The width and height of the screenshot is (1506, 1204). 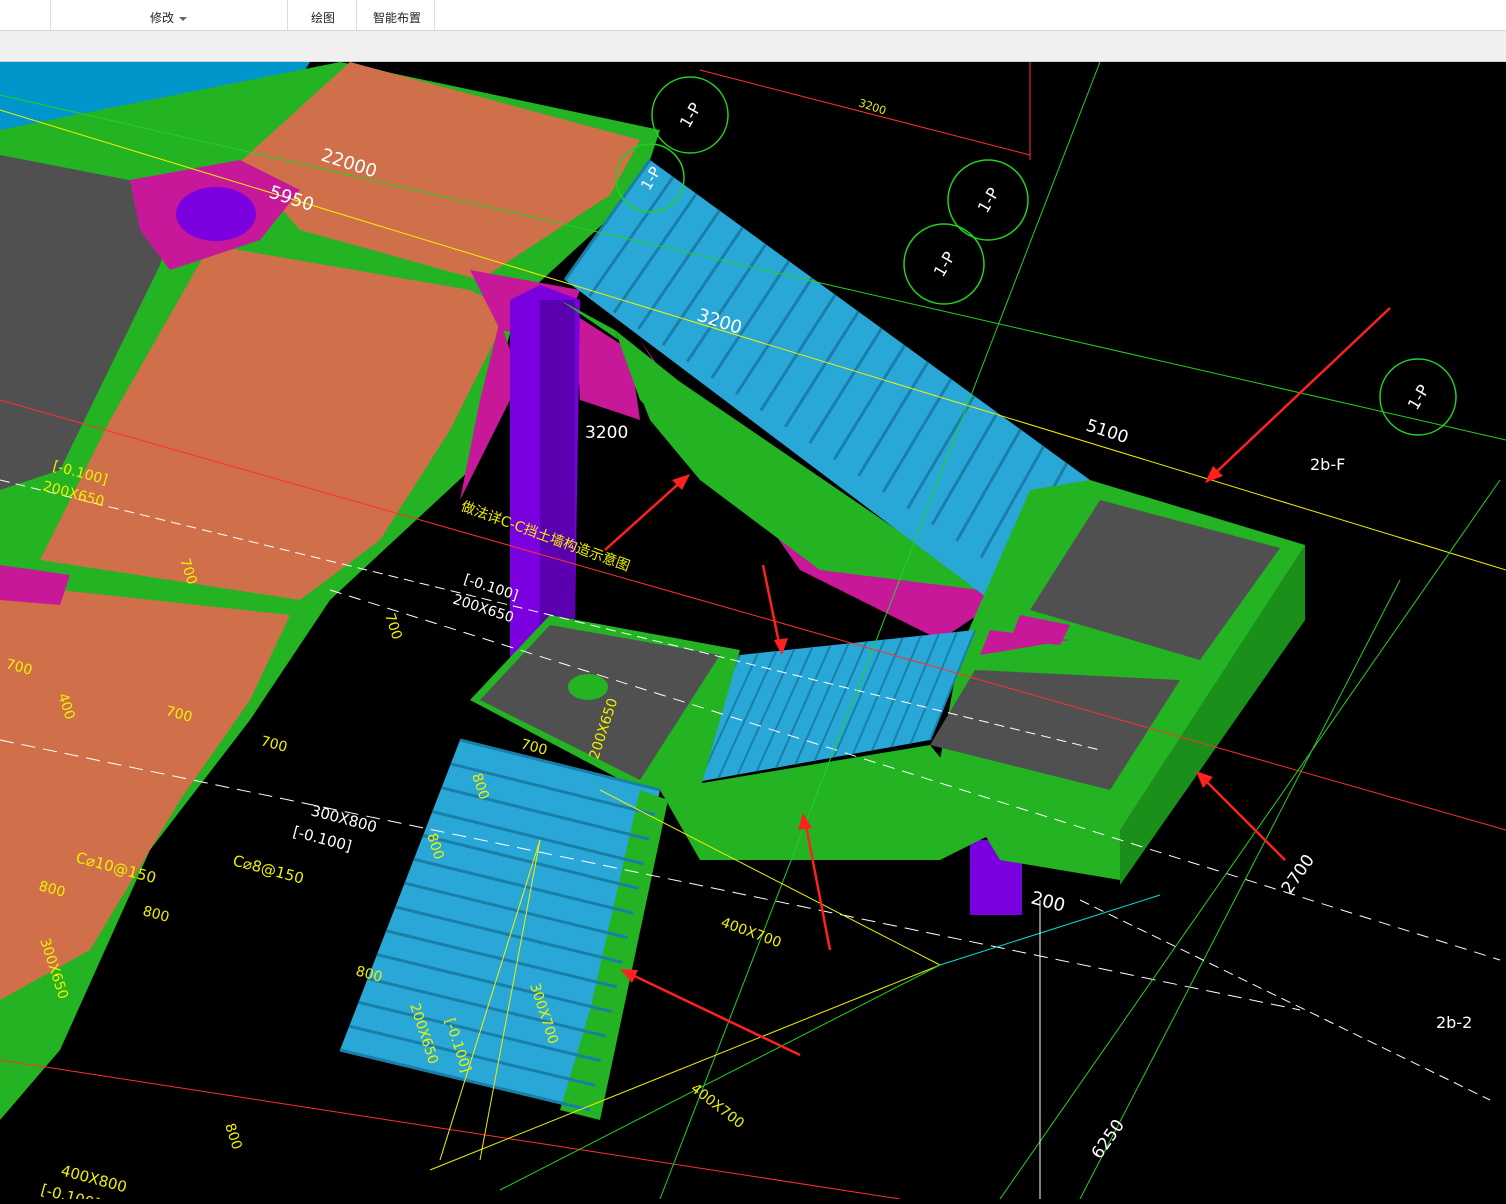 What do you see at coordinates (1454, 1022) in the screenshot?
I see `grid-label-2b-2: 2b-2` at bounding box center [1454, 1022].